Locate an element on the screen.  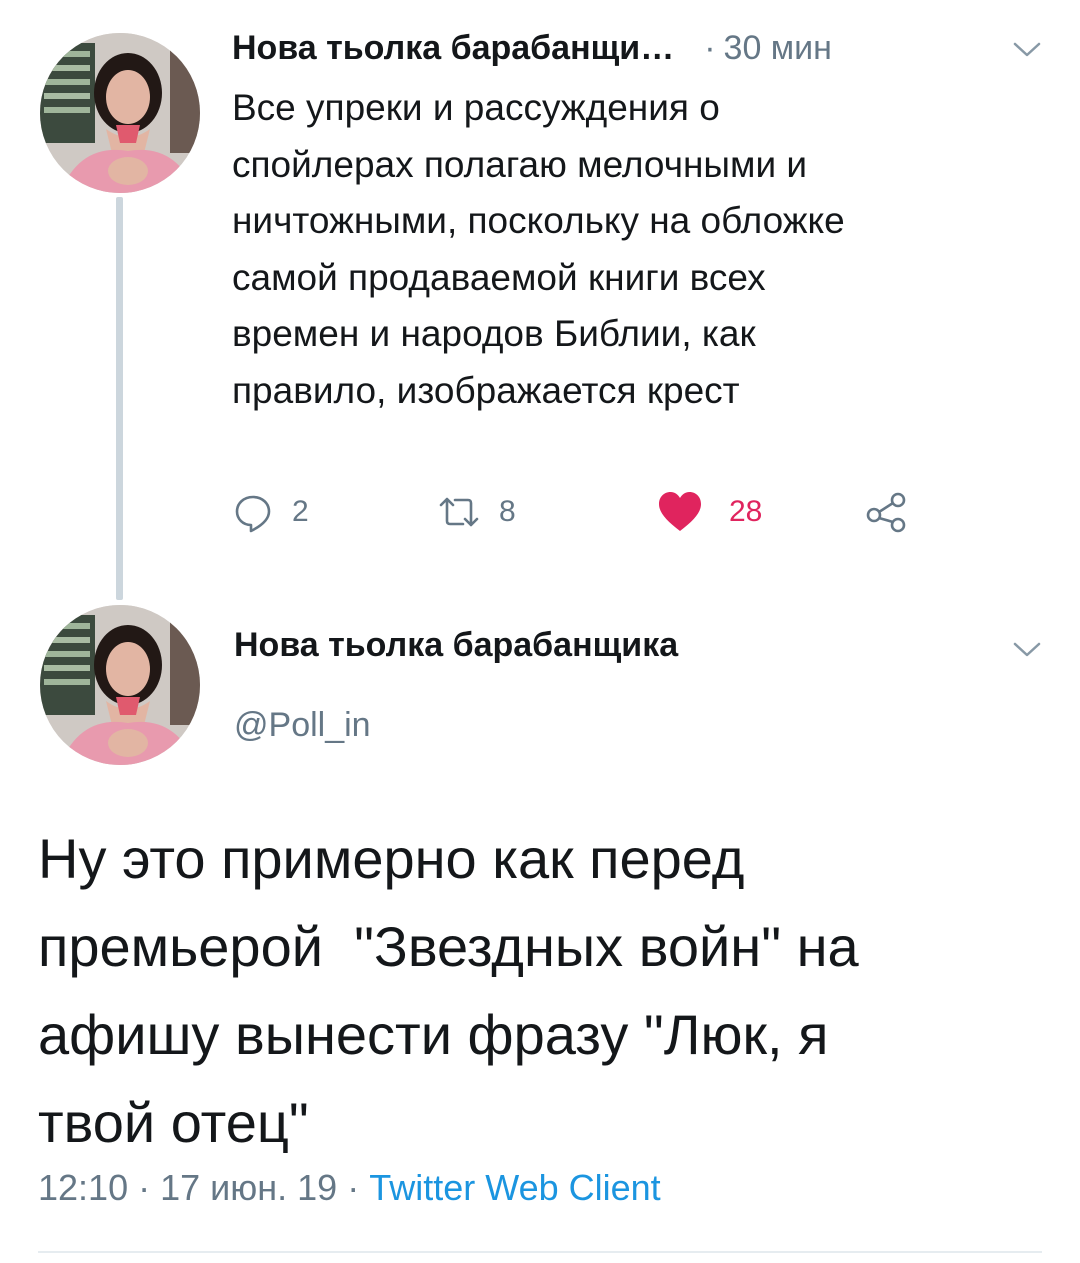
parent-tweet-header: Нова тьолка барабанщи… · 30 мин is located at coordinates (532, 48).